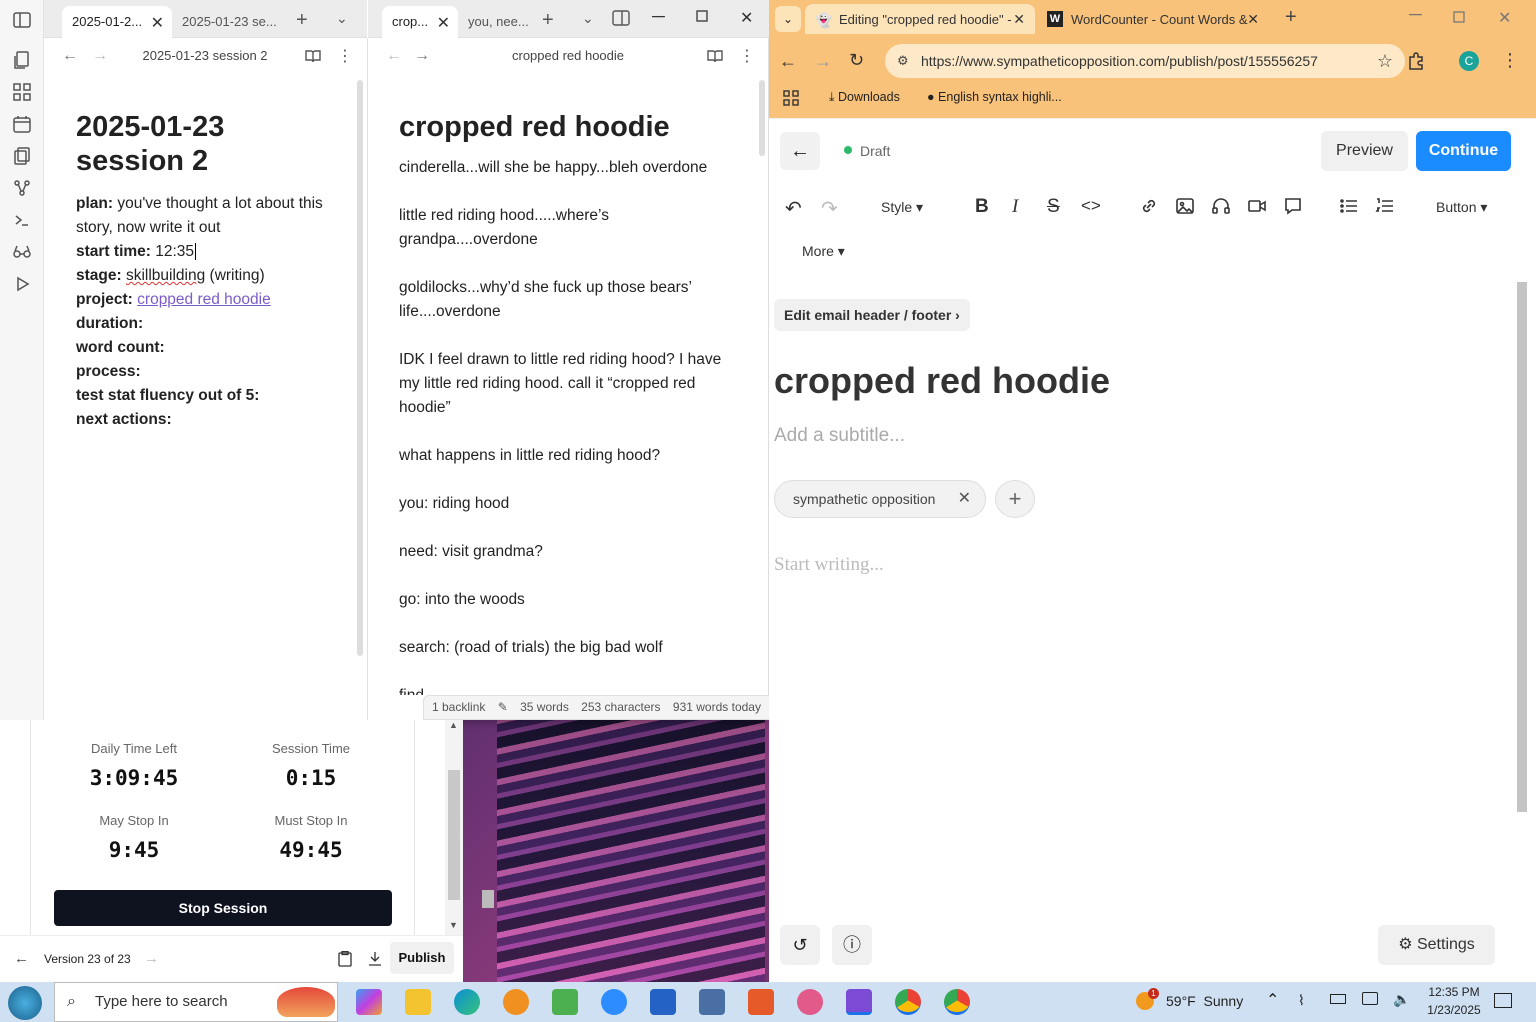  Describe the element at coordinates (903, 61) in the screenshot. I see `site-info-icon: ⚙` at that location.